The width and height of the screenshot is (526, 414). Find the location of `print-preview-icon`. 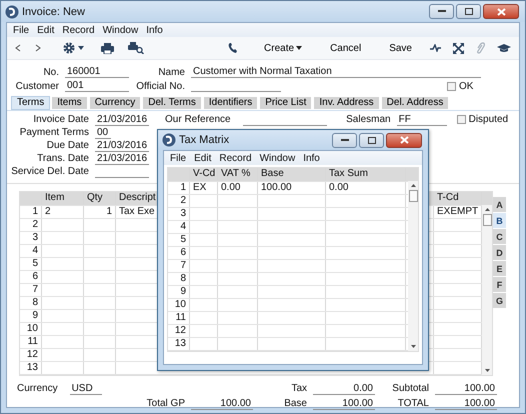

print-preview-icon is located at coordinates (136, 48).